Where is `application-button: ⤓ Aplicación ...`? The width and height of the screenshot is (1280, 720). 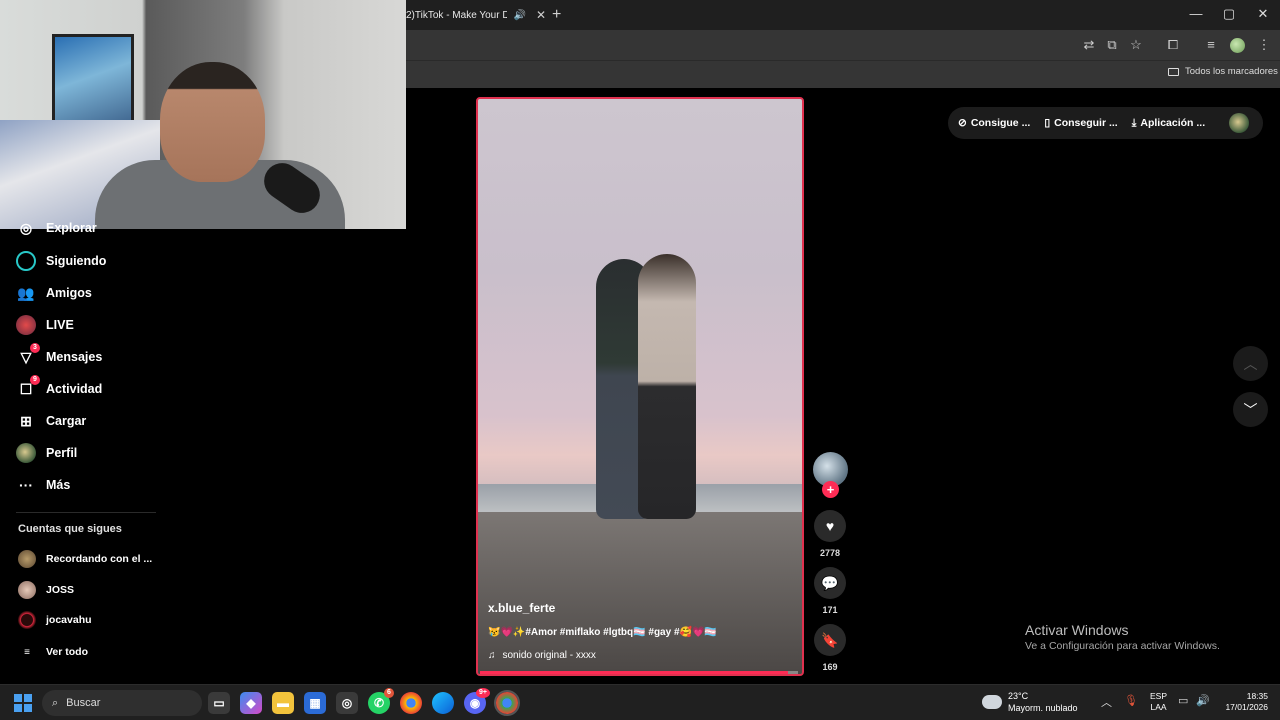 application-button: ⤓ Aplicación ... is located at coordinates (1168, 123).